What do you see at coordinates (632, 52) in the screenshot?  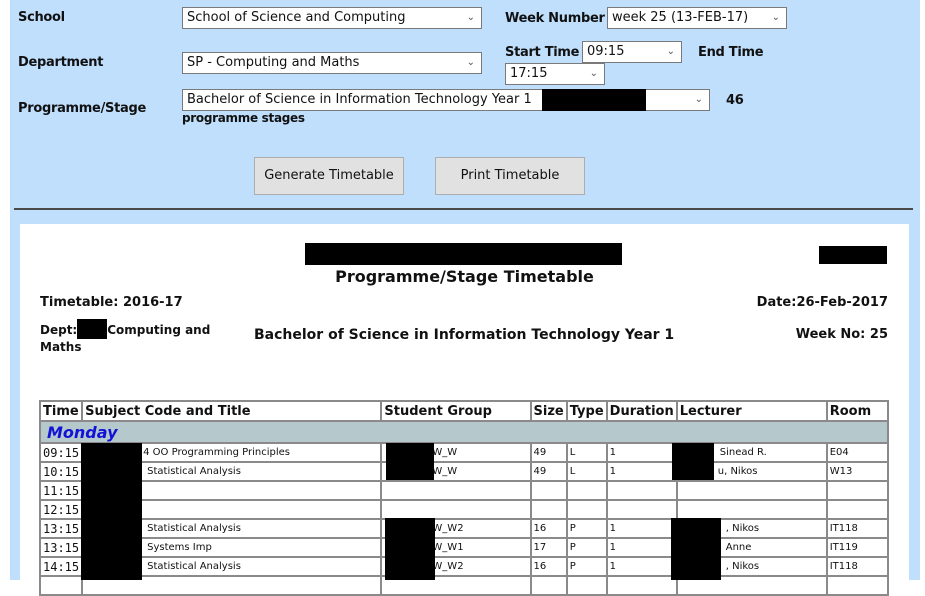 I see `start-time-select: 09:15 ⌄` at bounding box center [632, 52].